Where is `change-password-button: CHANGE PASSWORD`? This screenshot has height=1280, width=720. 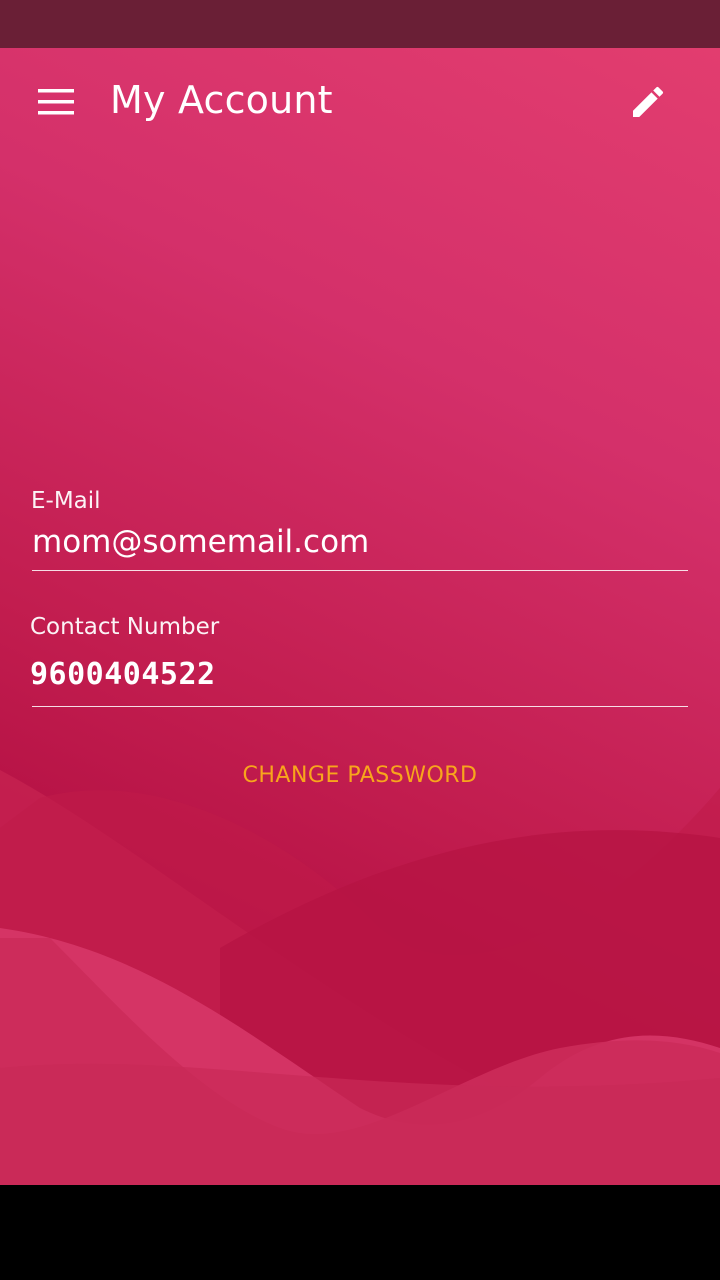 change-password-button: CHANGE PASSWORD is located at coordinates (360, 776).